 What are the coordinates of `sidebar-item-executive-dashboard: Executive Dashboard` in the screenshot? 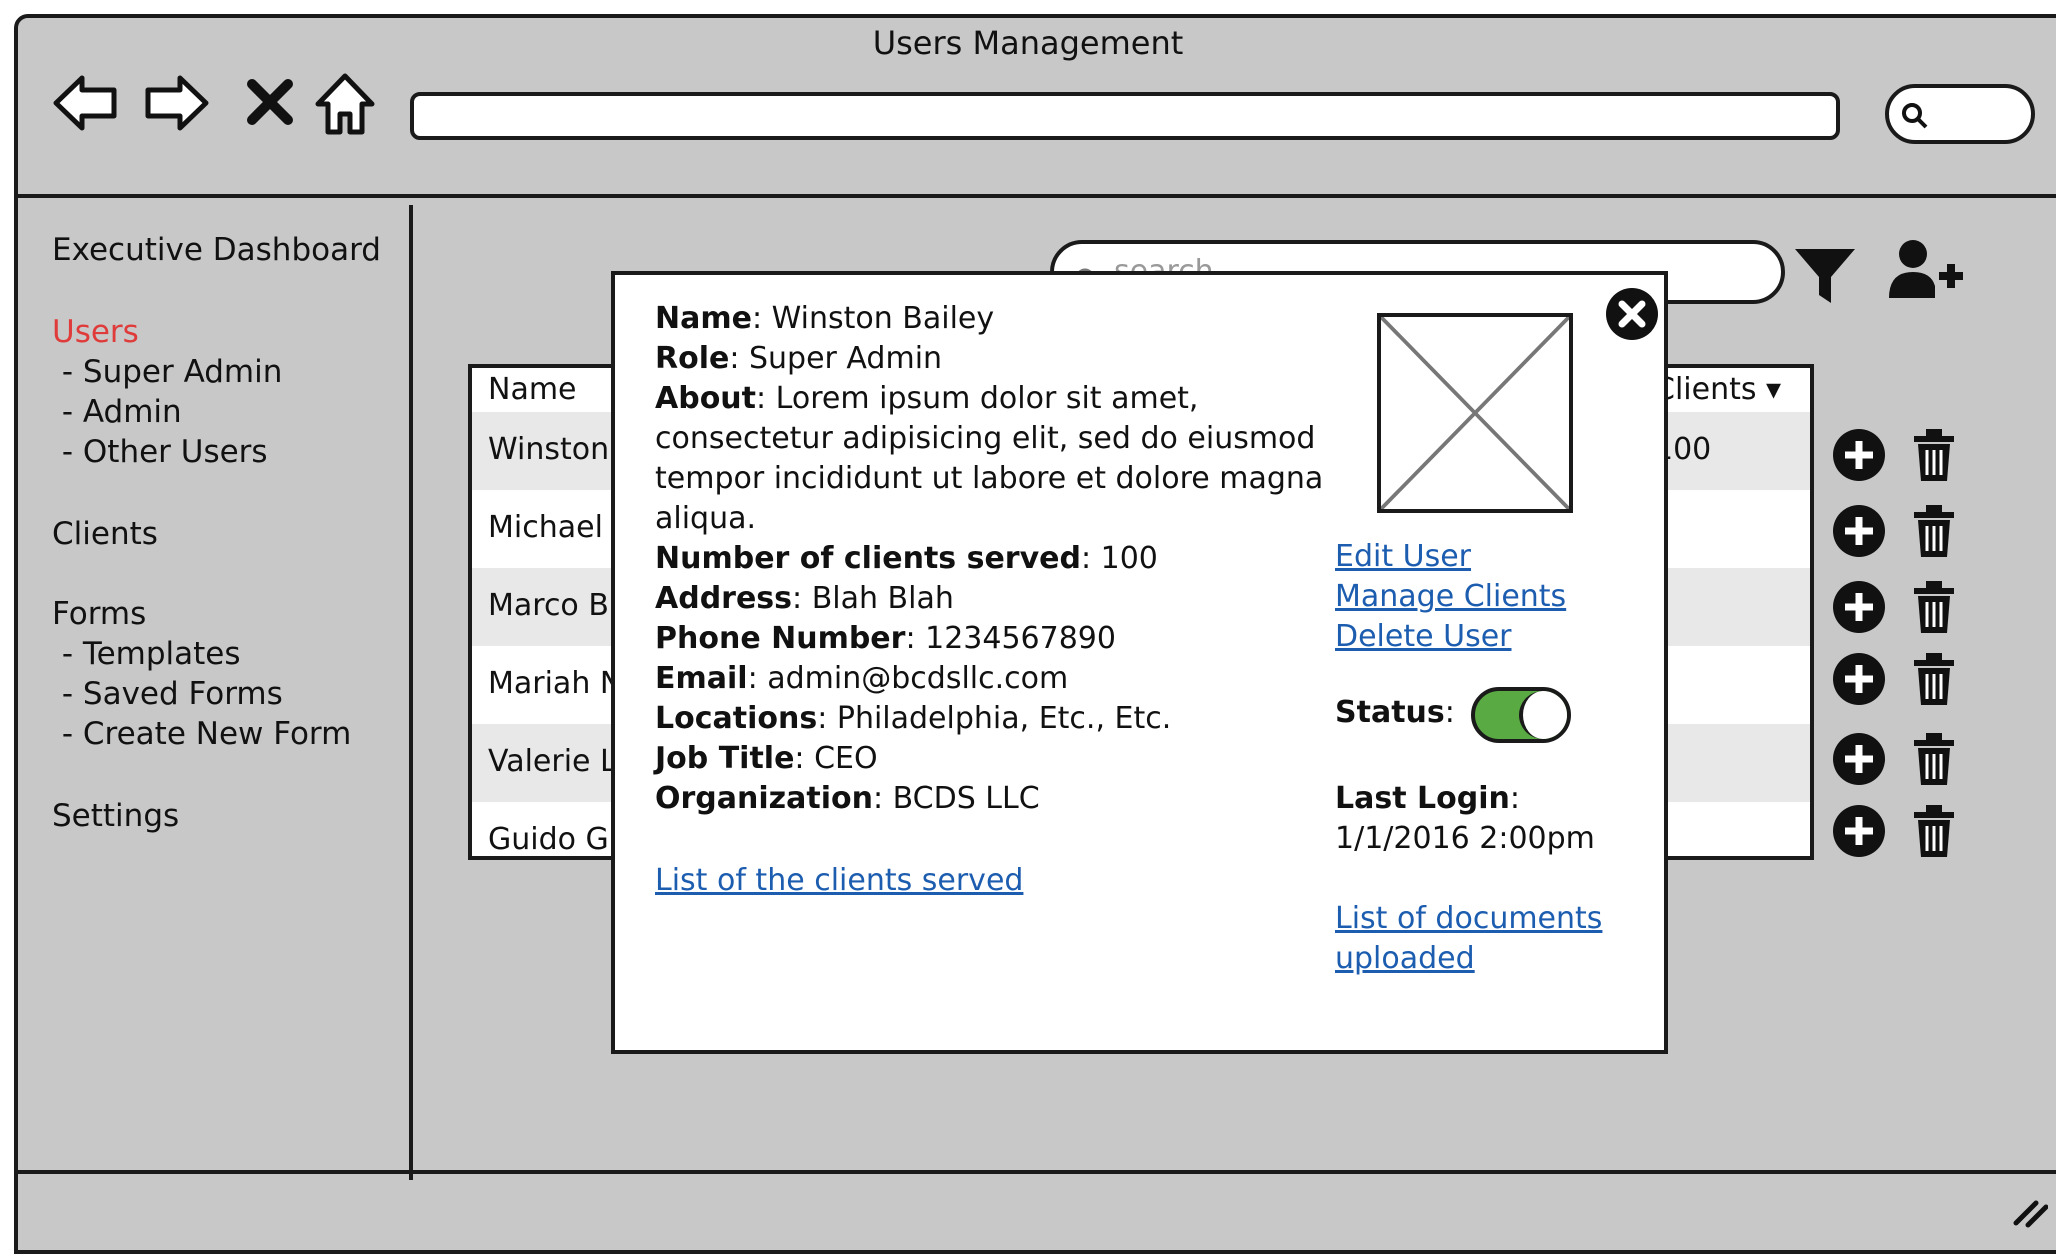 It's located at (216, 250).